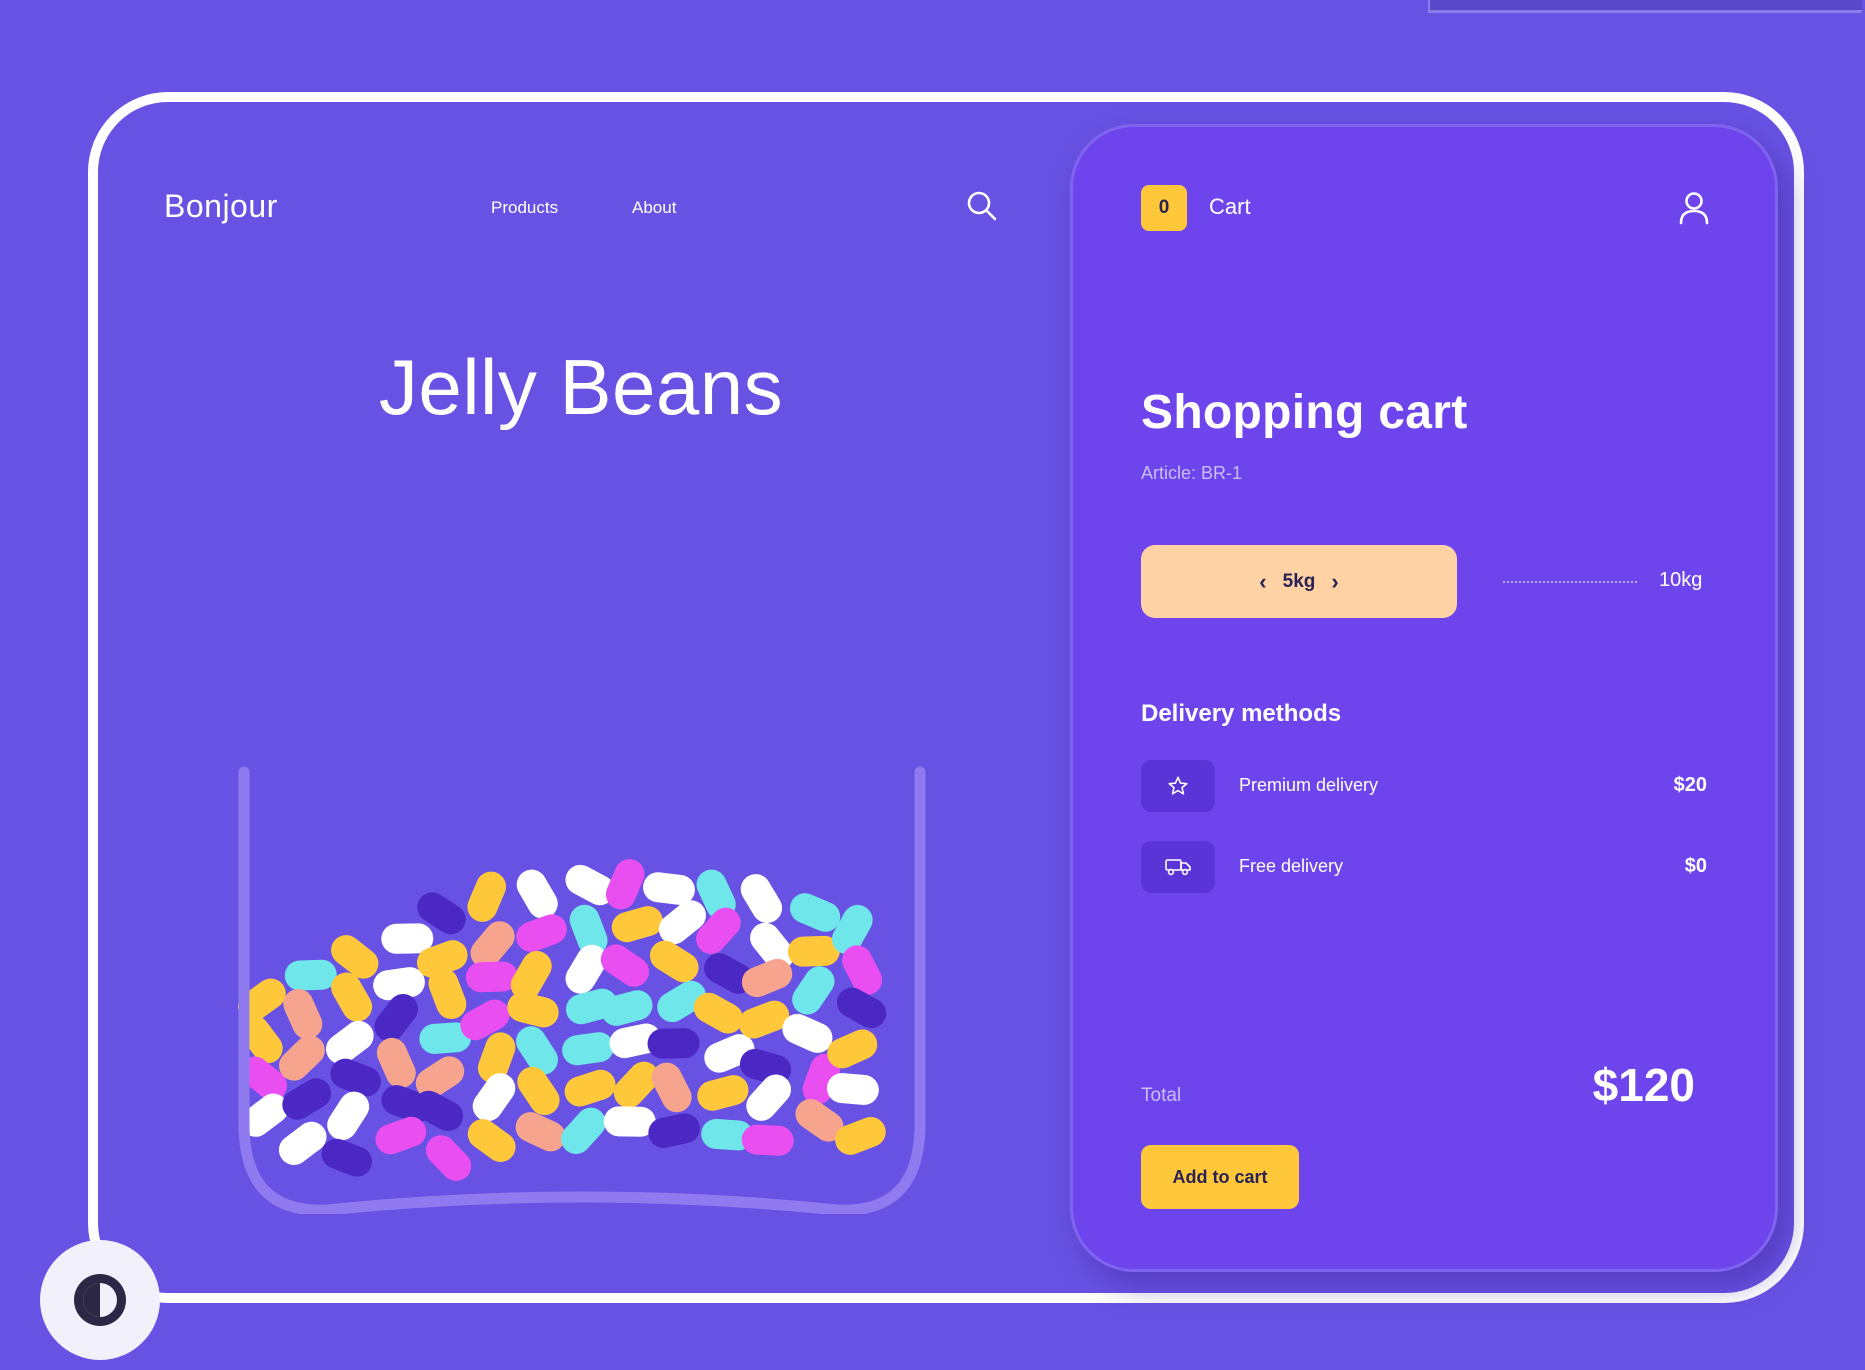  Describe the element at coordinates (1161, 1095) in the screenshot. I see `total-label: Total` at that location.